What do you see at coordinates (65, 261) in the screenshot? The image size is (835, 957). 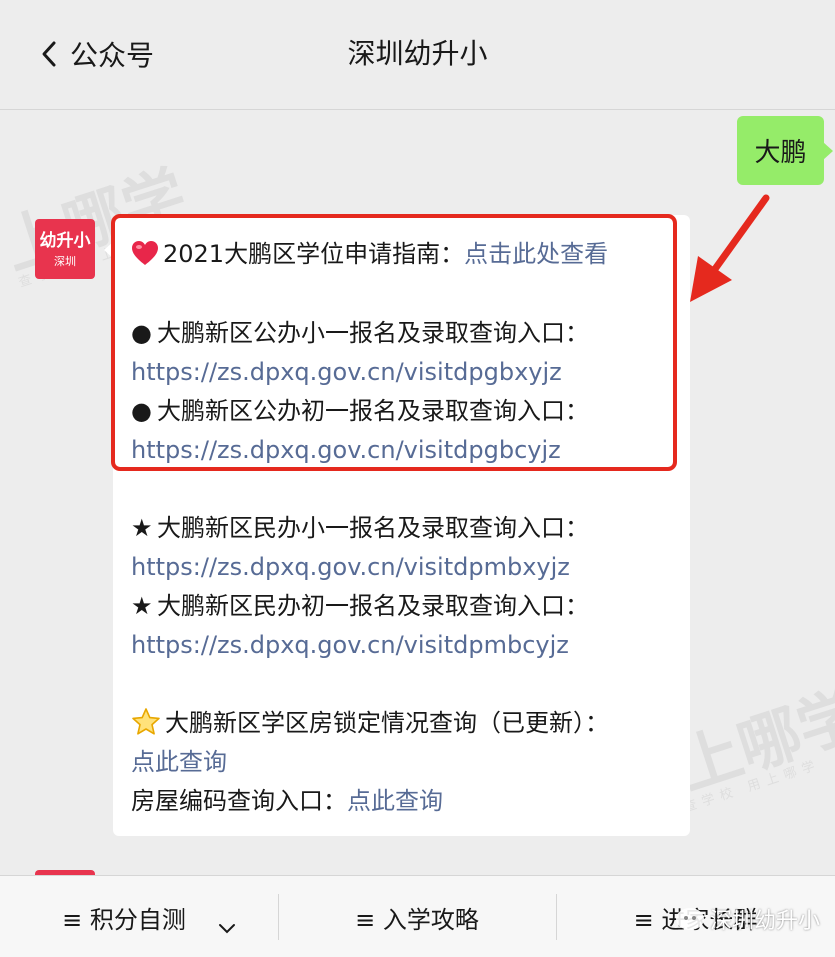 I see `avatar-line2: 深圳` at bounding box center [65, 261].